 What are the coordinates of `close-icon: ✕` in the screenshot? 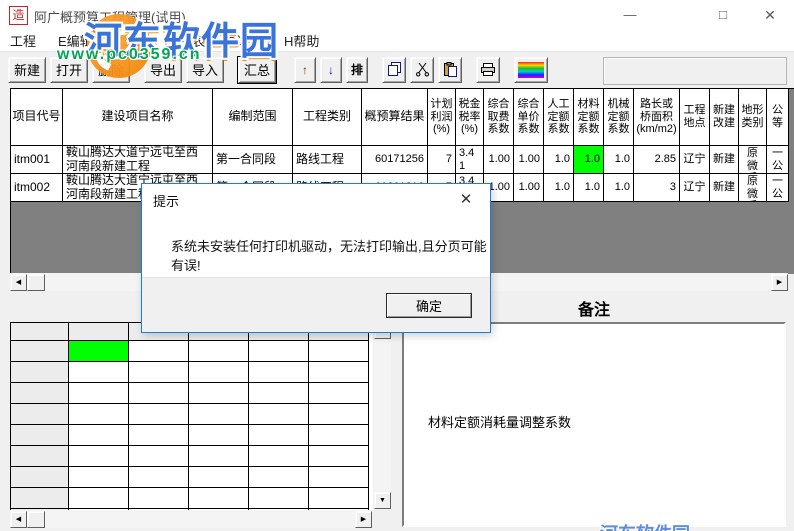 It's located at (770, 15).